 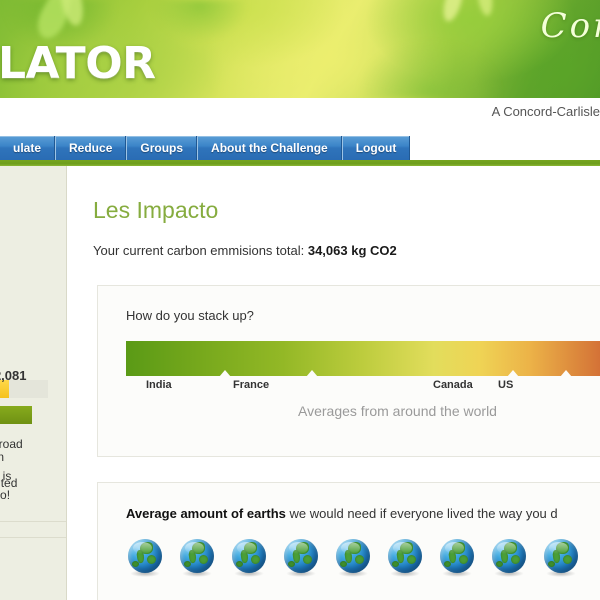 I want to click on site-logo-title: LATOR, so click(x=78, y=63).